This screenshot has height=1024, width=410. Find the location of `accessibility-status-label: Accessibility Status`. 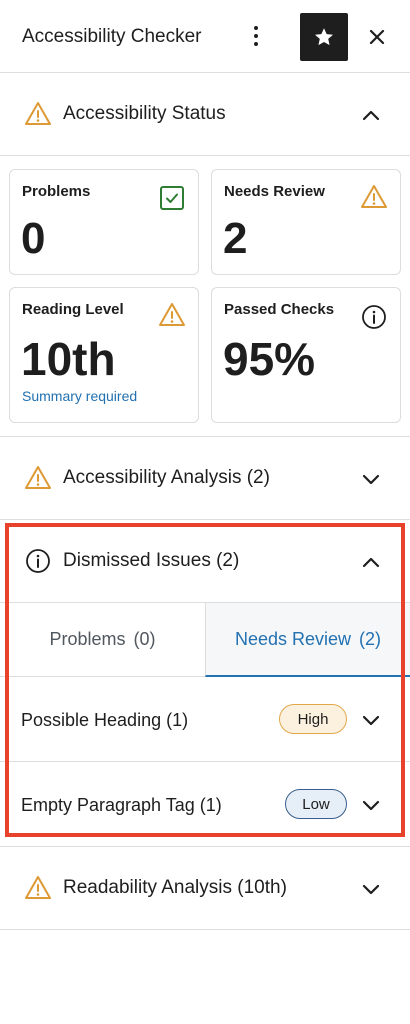

accessibility-status-label: Accessibility Status is located at coordinates (144, 113).